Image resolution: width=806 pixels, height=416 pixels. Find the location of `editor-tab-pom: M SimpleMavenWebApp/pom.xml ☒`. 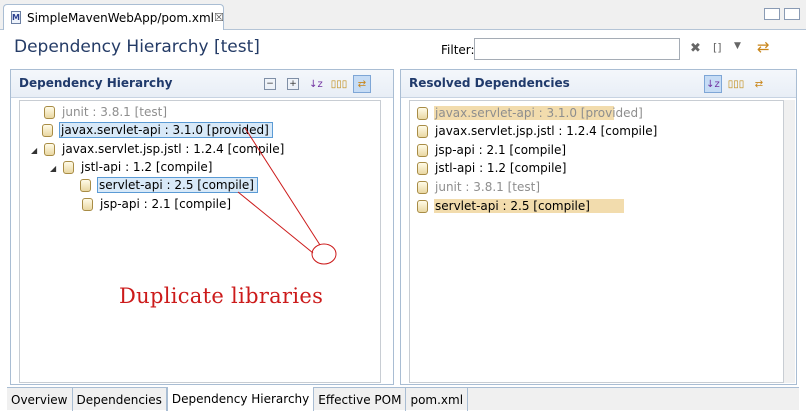

editor-tab-pom: M SimpleMavenWebApp/pom.xml ☒ is located at coordinates (113, 17).